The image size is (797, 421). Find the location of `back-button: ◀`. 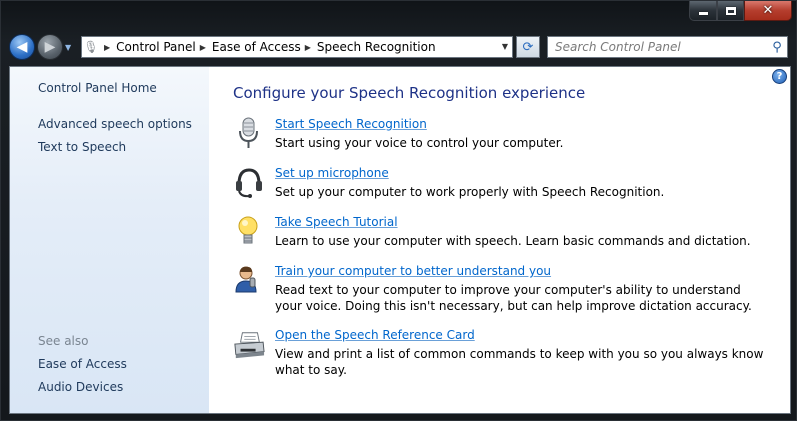

back-button: ◀ is located at coordinates (22, 47).